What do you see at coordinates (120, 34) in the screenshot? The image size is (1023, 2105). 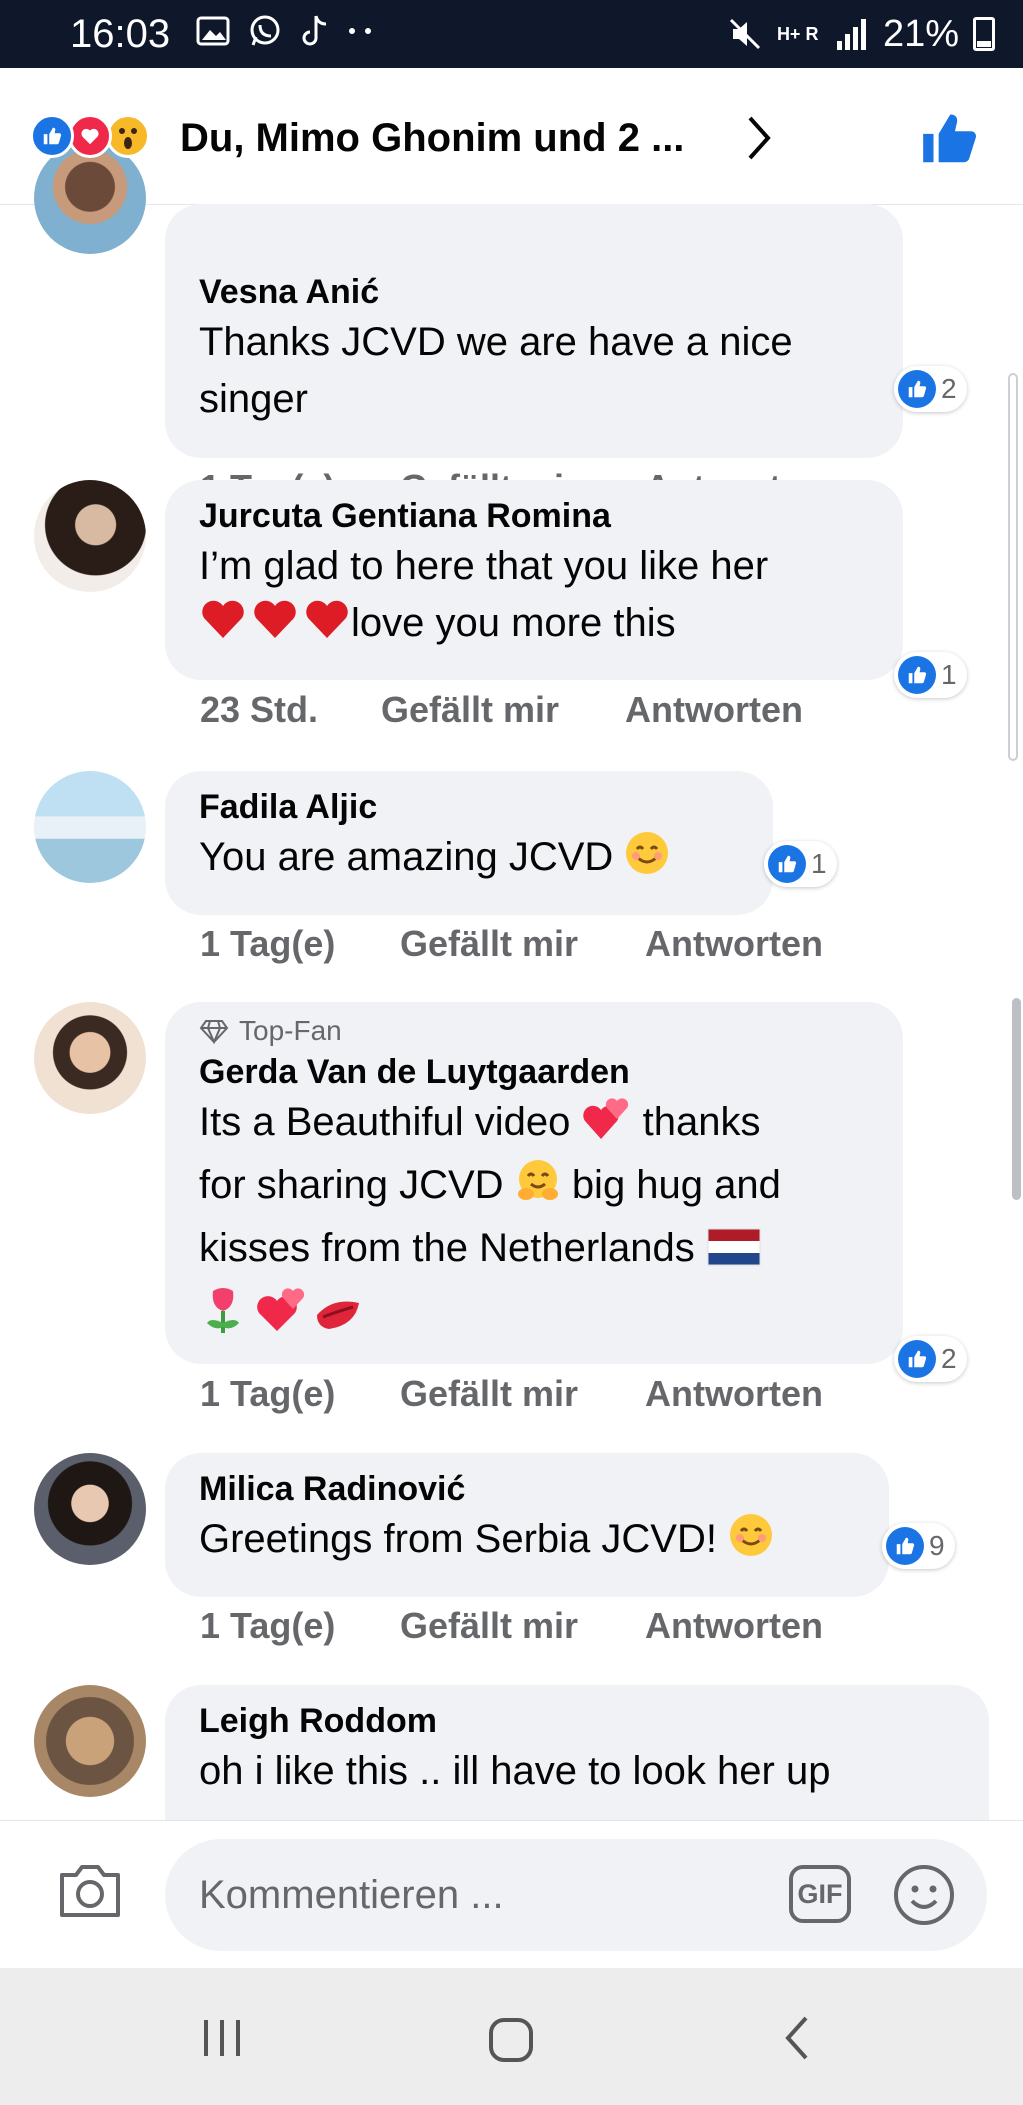 I see `status-time: 16:03` at bounding box center [120, 34].